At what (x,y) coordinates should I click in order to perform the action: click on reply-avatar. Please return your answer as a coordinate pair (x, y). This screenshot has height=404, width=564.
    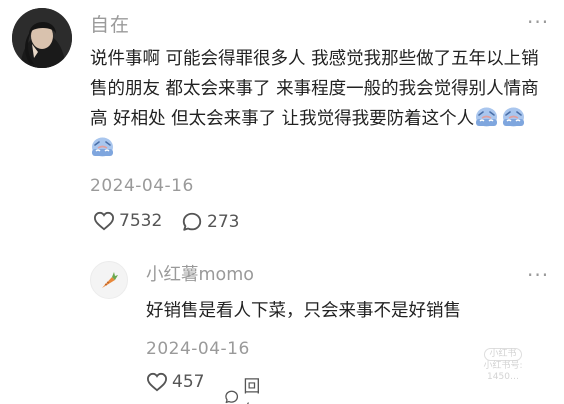
    Looking at the image, I should click on (109, 280).